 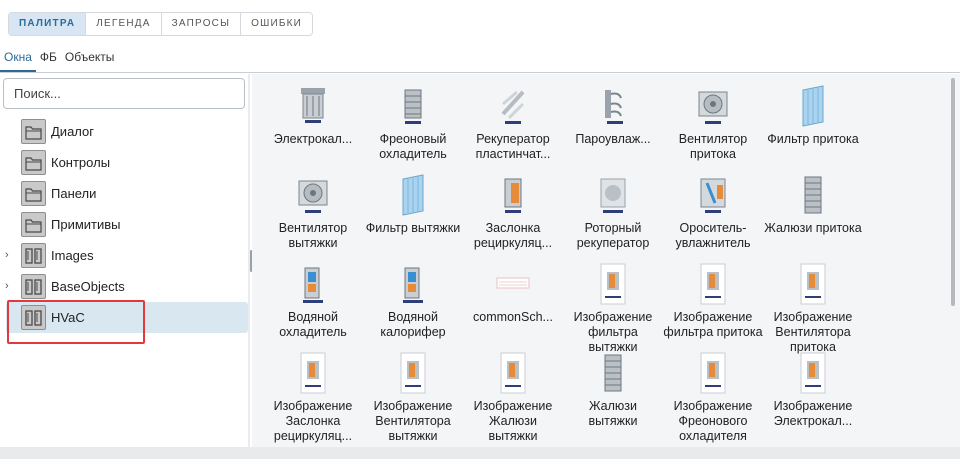 I want to click on palette-item-label: Роторный рекуператор, so click(x=613, y=235).